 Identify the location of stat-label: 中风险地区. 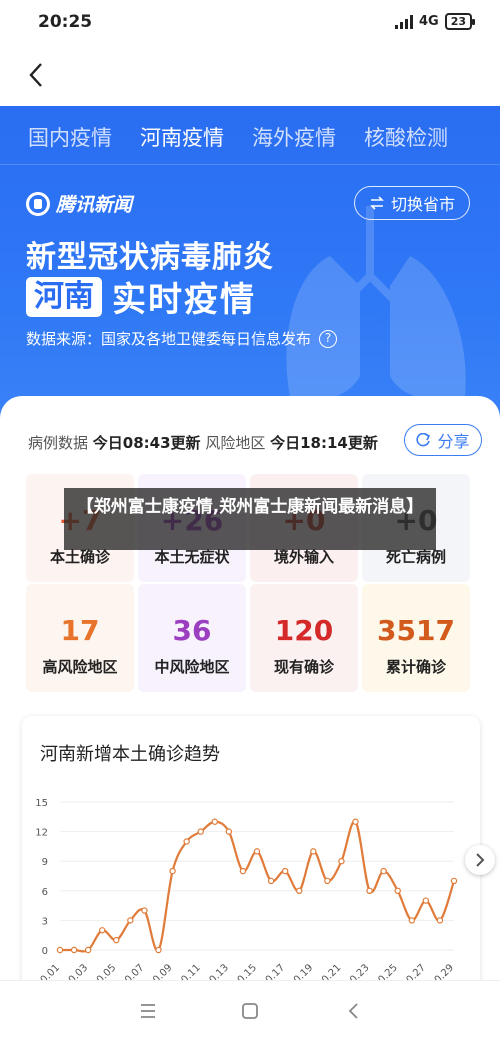
(192, 667).